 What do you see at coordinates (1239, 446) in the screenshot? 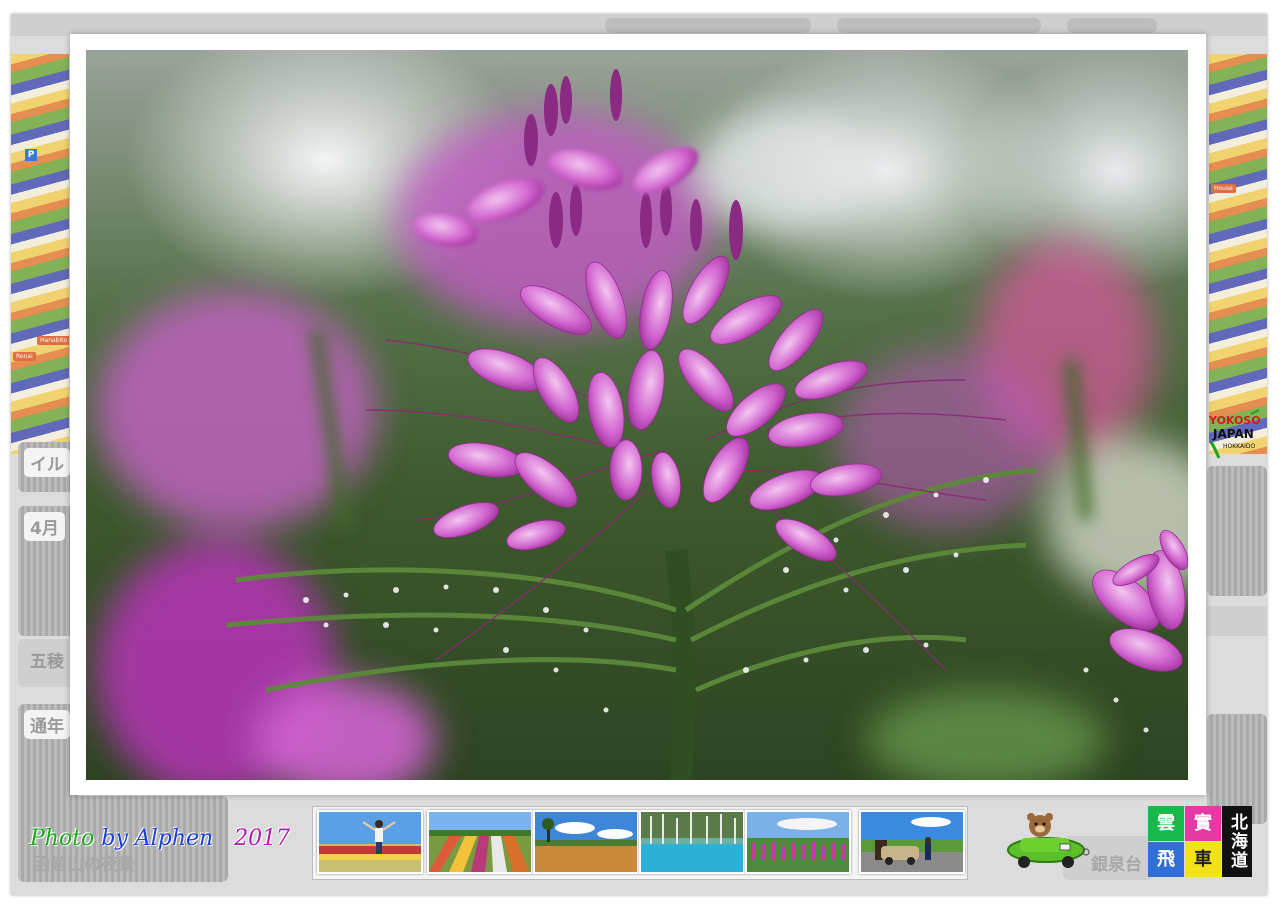
I see `logo-line3: HOKKAIDO` at bounding box center [1239, 446].